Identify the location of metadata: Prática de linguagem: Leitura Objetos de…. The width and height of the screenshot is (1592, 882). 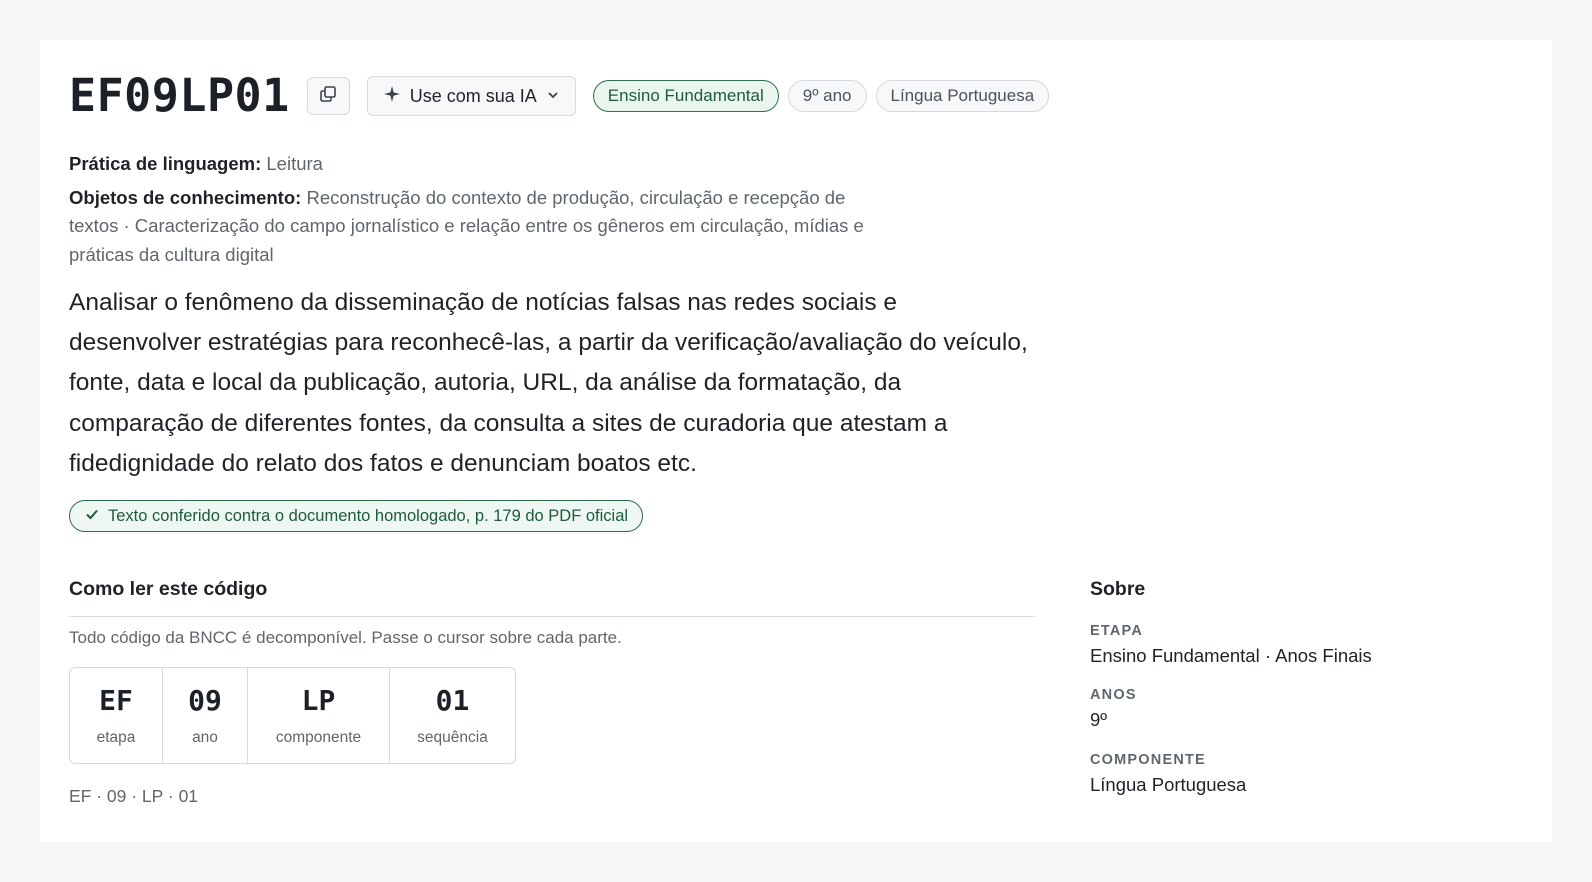
(479, 209).